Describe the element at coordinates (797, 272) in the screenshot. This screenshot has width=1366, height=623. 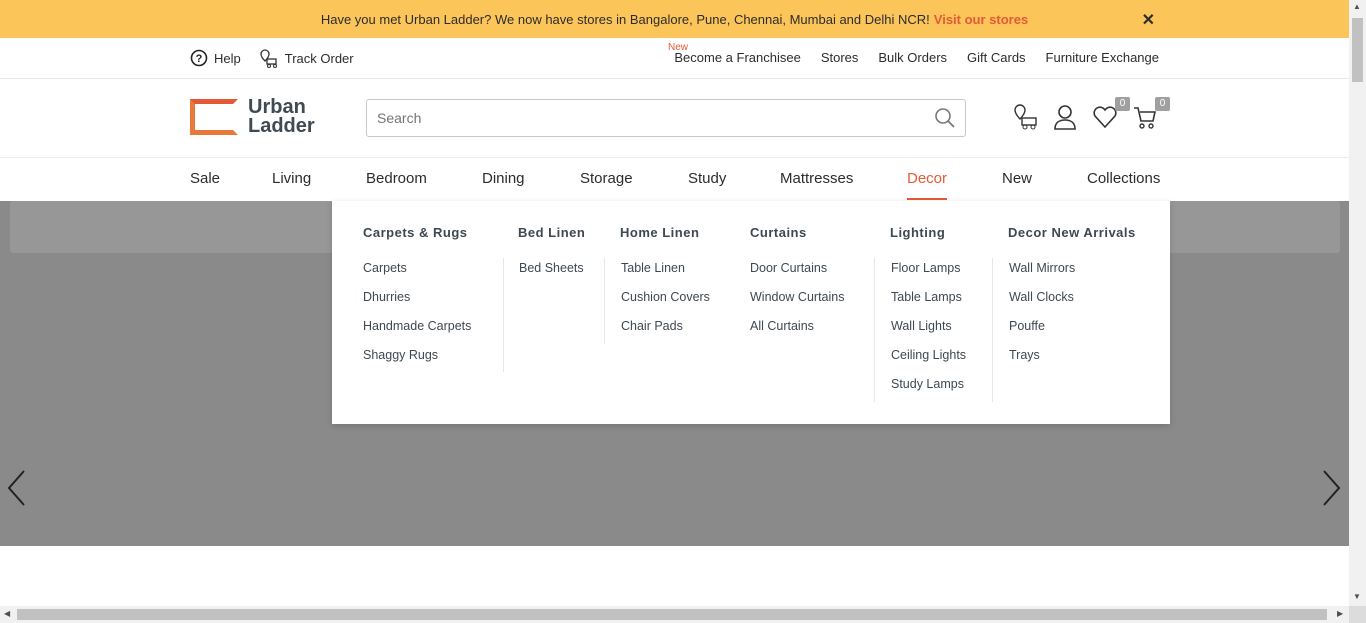
I see `menu-link: Door Curtains` at that location.